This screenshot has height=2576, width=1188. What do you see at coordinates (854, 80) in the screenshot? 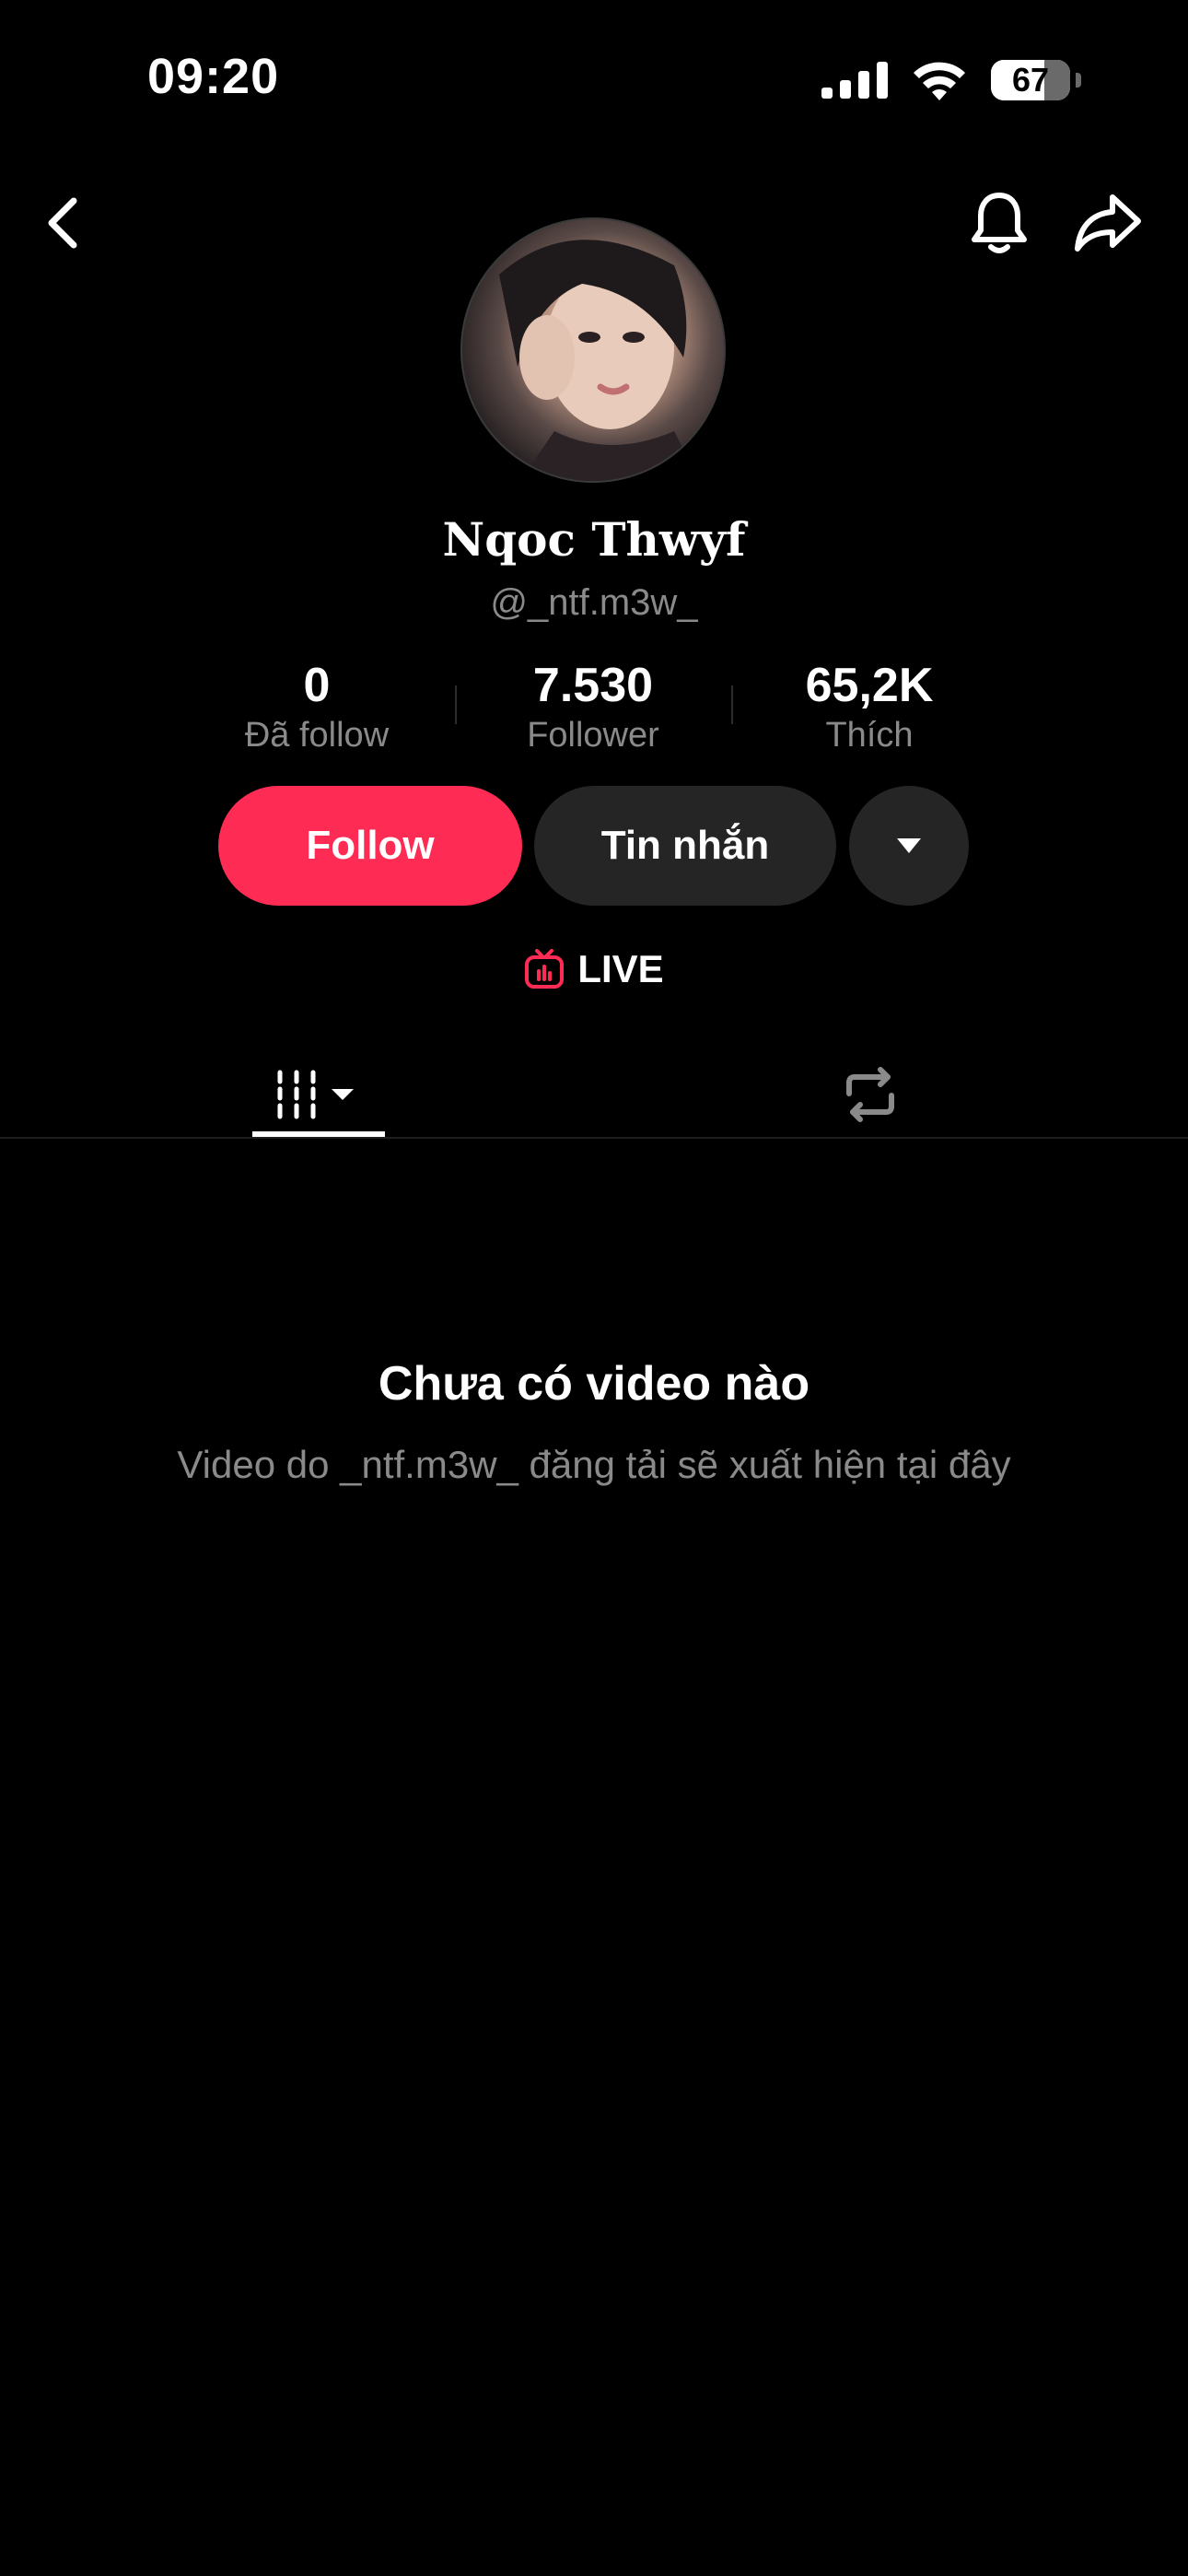
I see `signal-icon` at bounding box center [854, 80].